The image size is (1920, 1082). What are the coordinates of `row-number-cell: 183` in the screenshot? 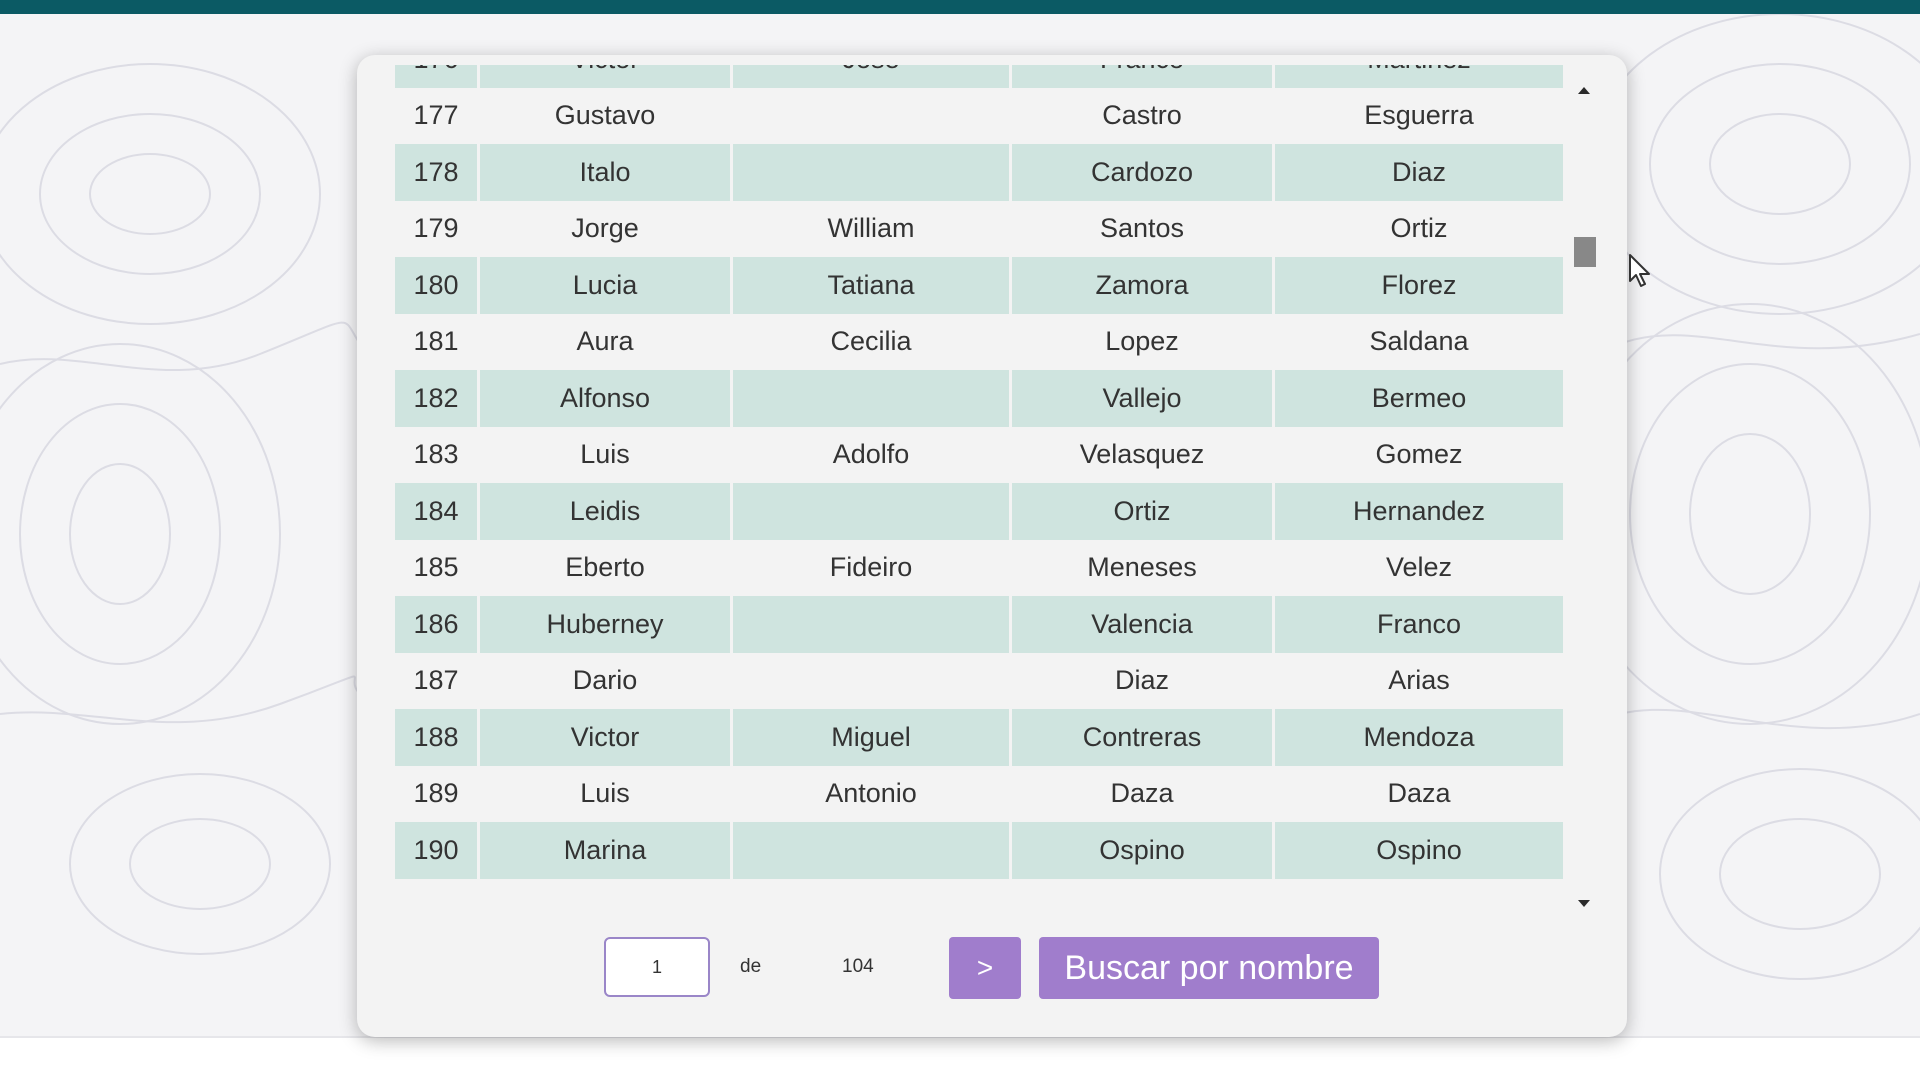 It's located at (436, 454).